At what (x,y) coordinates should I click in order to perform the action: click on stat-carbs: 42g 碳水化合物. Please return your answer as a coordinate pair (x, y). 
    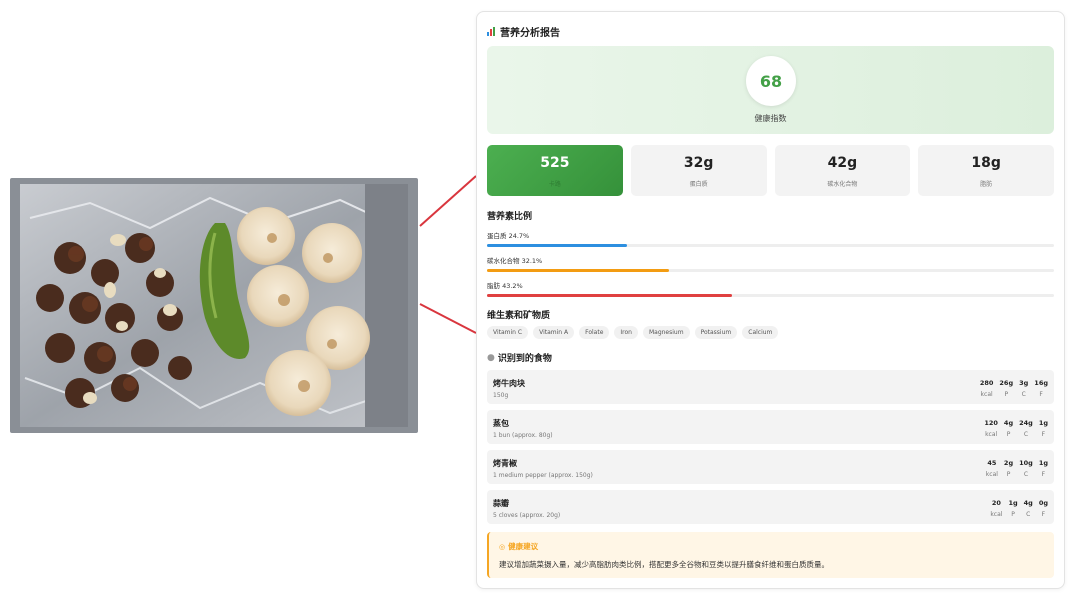
    Looking at the image, I should click on (842, 170).